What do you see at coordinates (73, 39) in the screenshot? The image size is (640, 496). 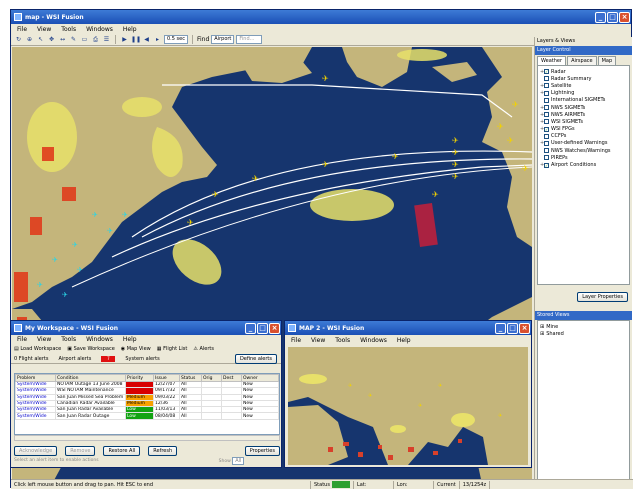 I see `draw-icon: ✎` at bounding box center [73, 39].